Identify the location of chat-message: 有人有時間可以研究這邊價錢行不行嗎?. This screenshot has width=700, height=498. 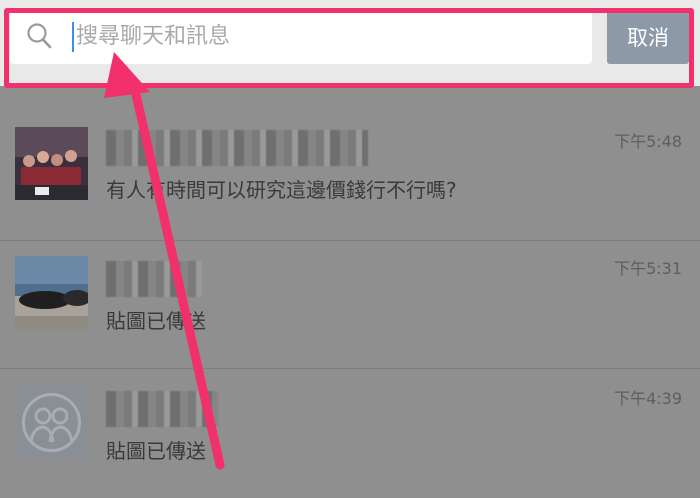
(281, 190).